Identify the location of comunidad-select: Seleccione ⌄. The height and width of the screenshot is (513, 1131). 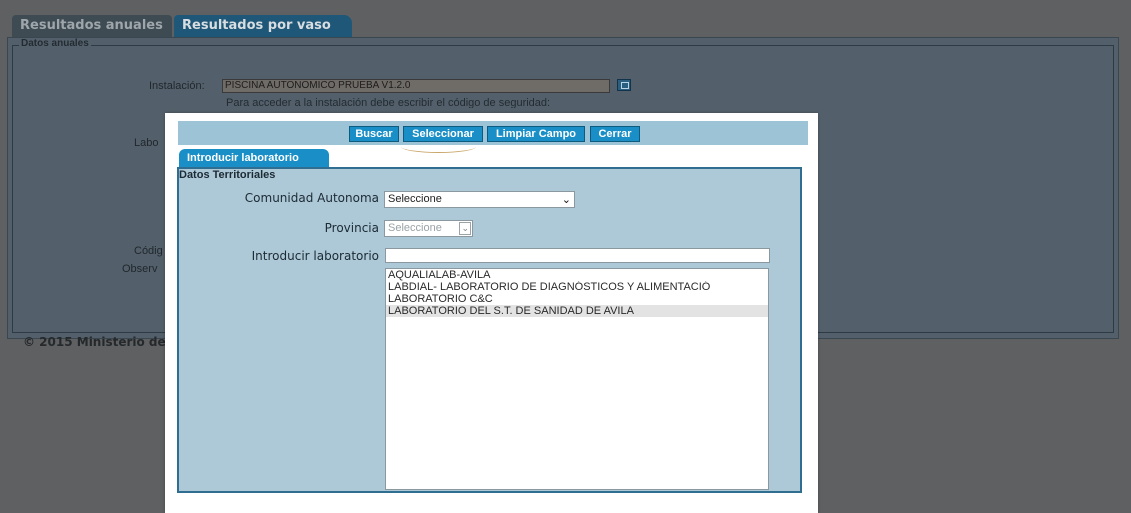
(479, 199).